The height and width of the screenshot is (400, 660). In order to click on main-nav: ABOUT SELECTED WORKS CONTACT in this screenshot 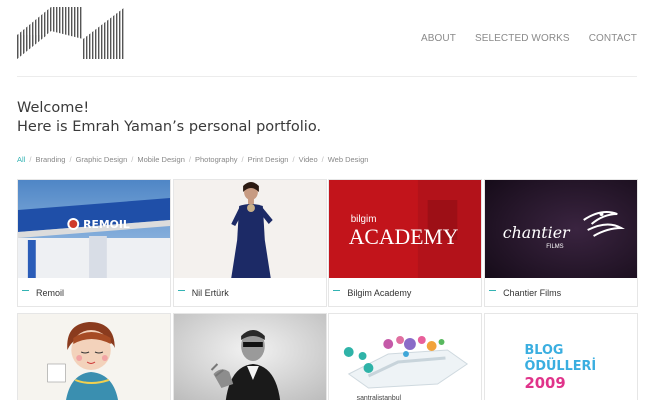, I will do `click(529, 38)`.